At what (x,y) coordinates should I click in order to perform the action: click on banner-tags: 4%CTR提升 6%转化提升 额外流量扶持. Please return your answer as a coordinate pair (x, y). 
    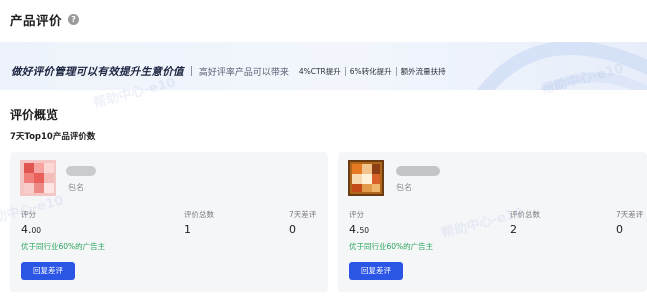
    Looking at the image, I should click on (372, 71).